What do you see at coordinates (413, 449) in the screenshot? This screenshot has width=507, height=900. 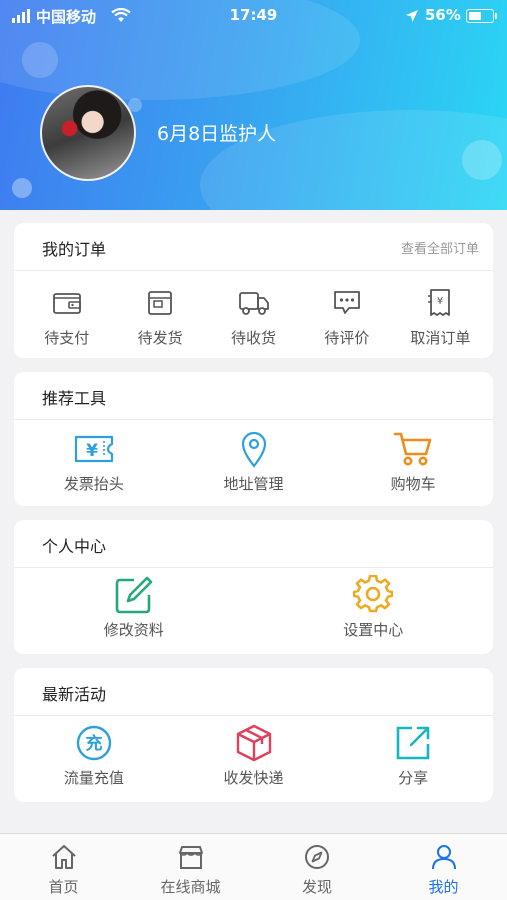 I see `cart-icon` at bounding box center [413, 449].